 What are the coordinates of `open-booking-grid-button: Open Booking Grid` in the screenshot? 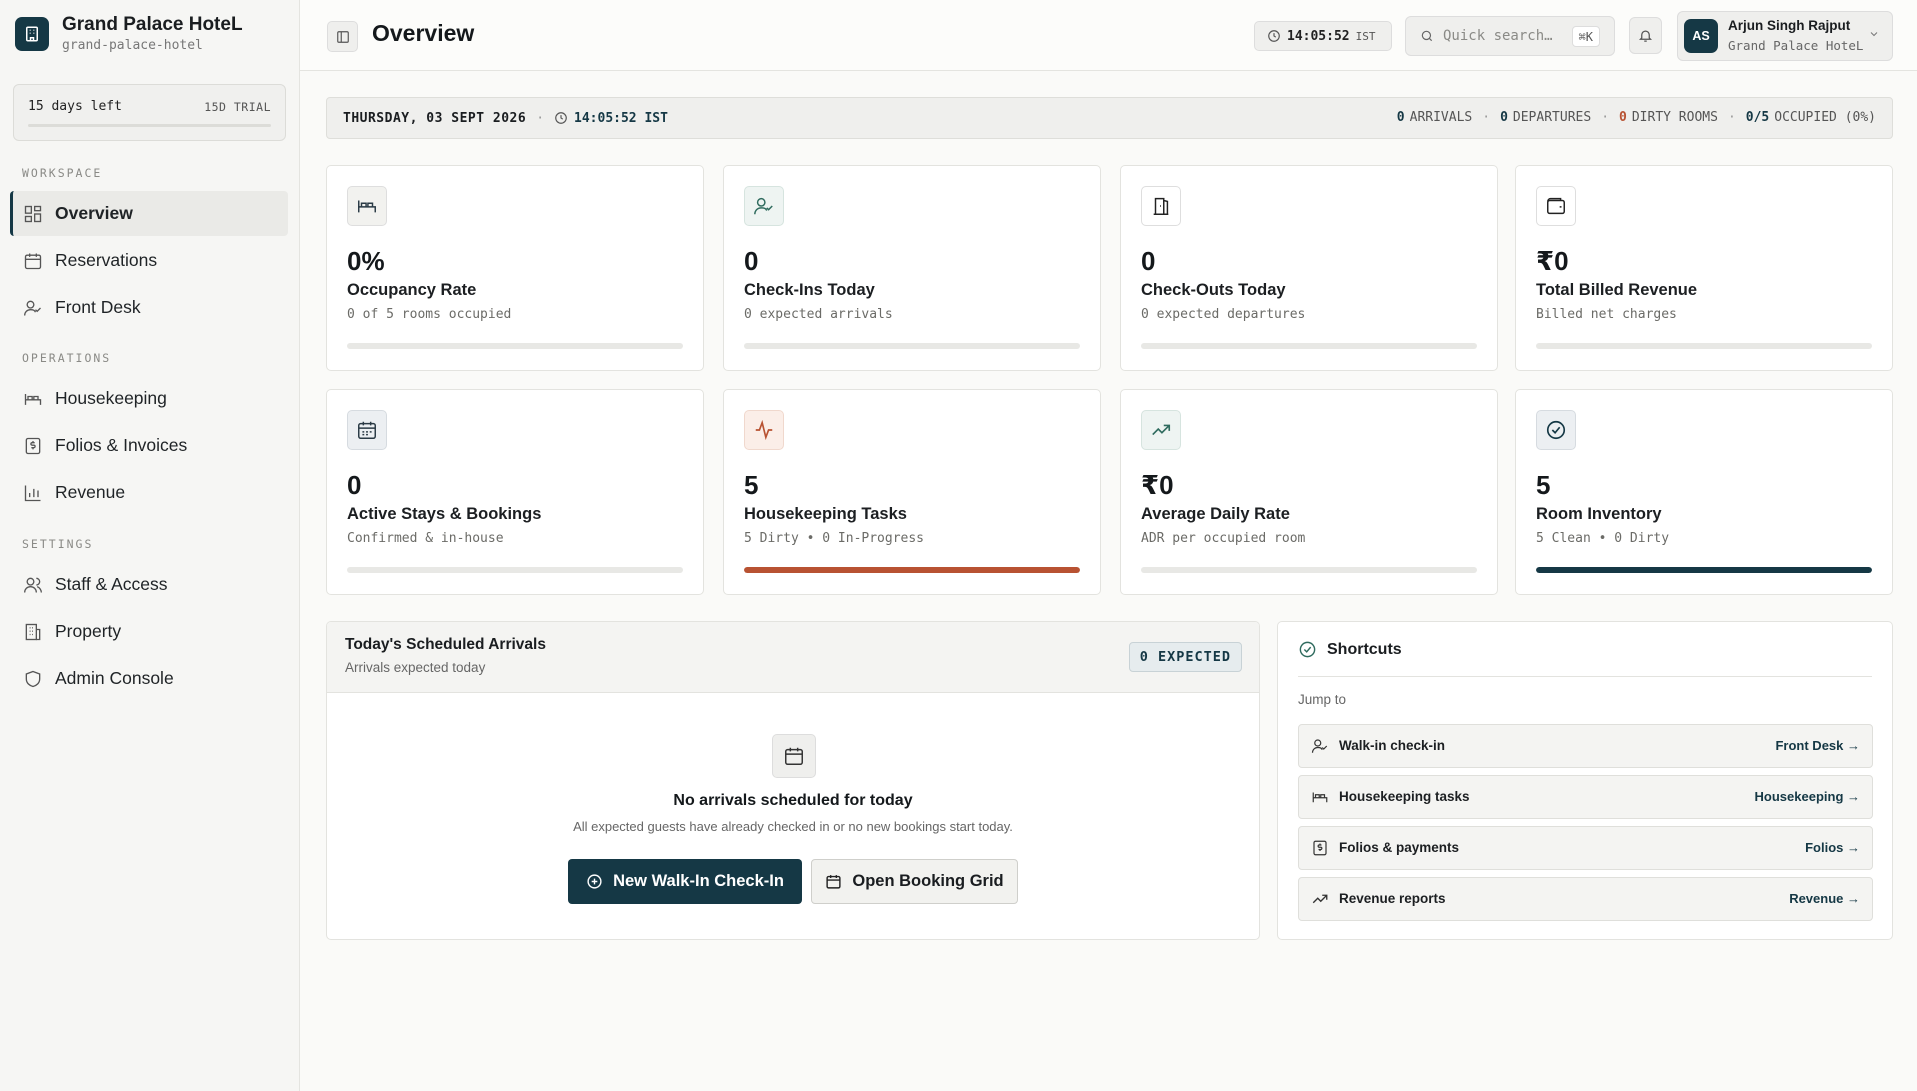 It's located at (914, 881).